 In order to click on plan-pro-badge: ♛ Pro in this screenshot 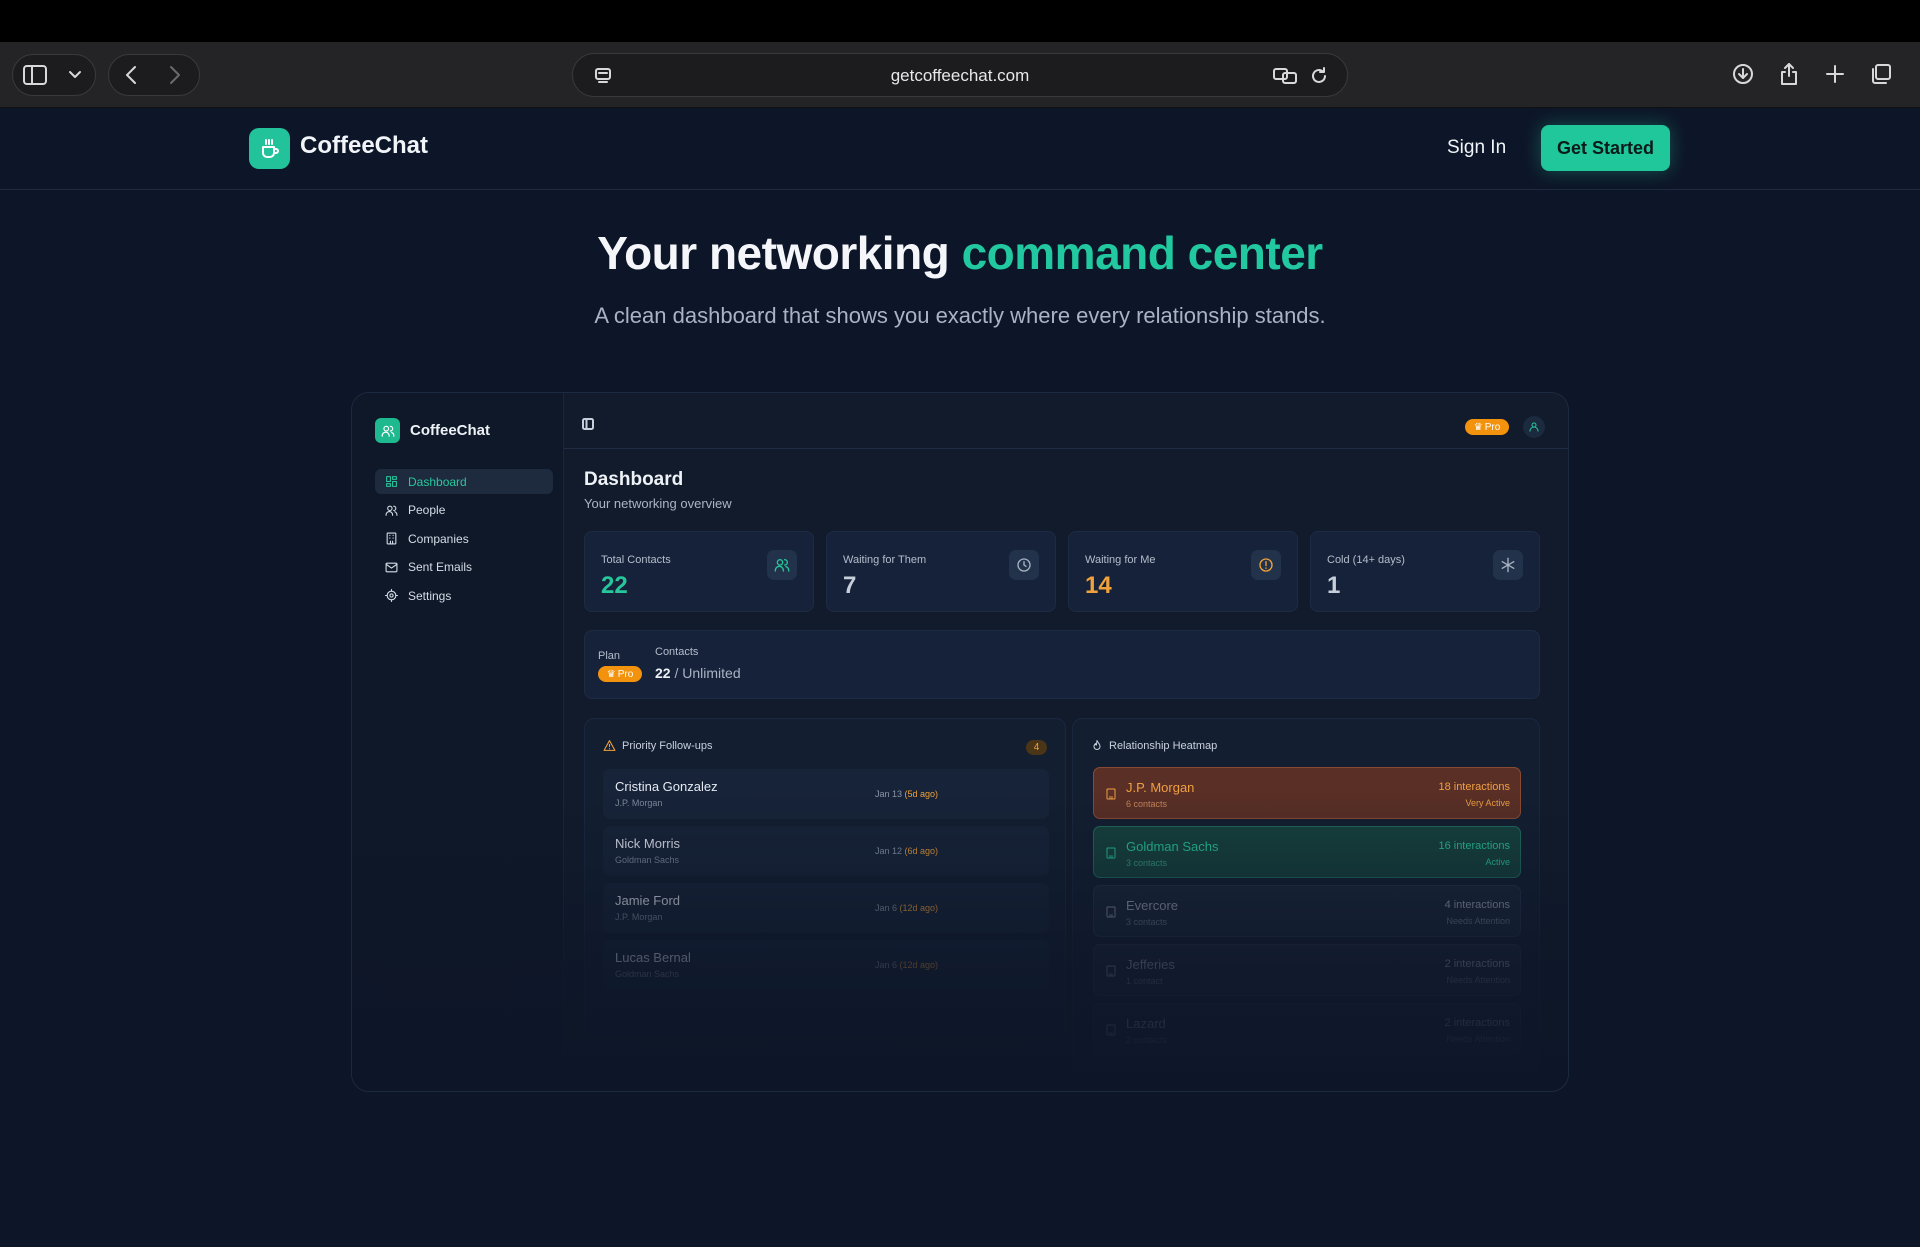, I will do `click(620, 674)`.